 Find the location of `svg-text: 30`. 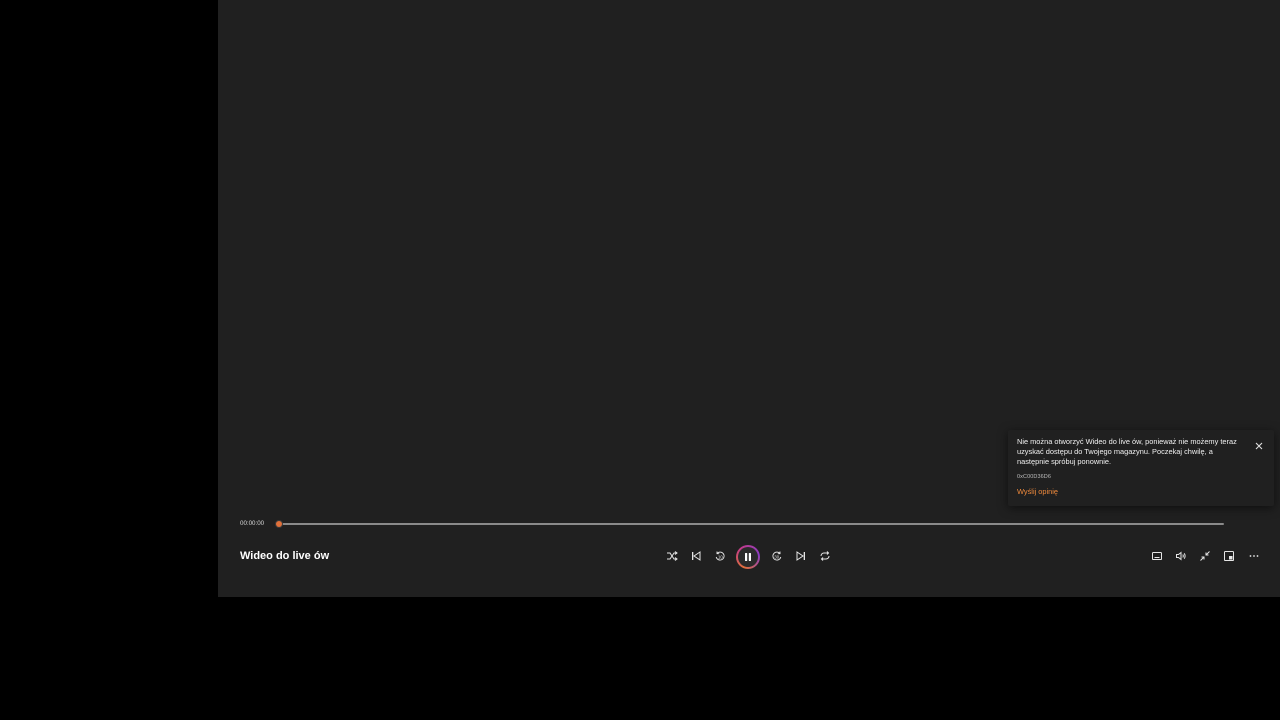

svg-text: 30 is located at coordinates (776, 556).